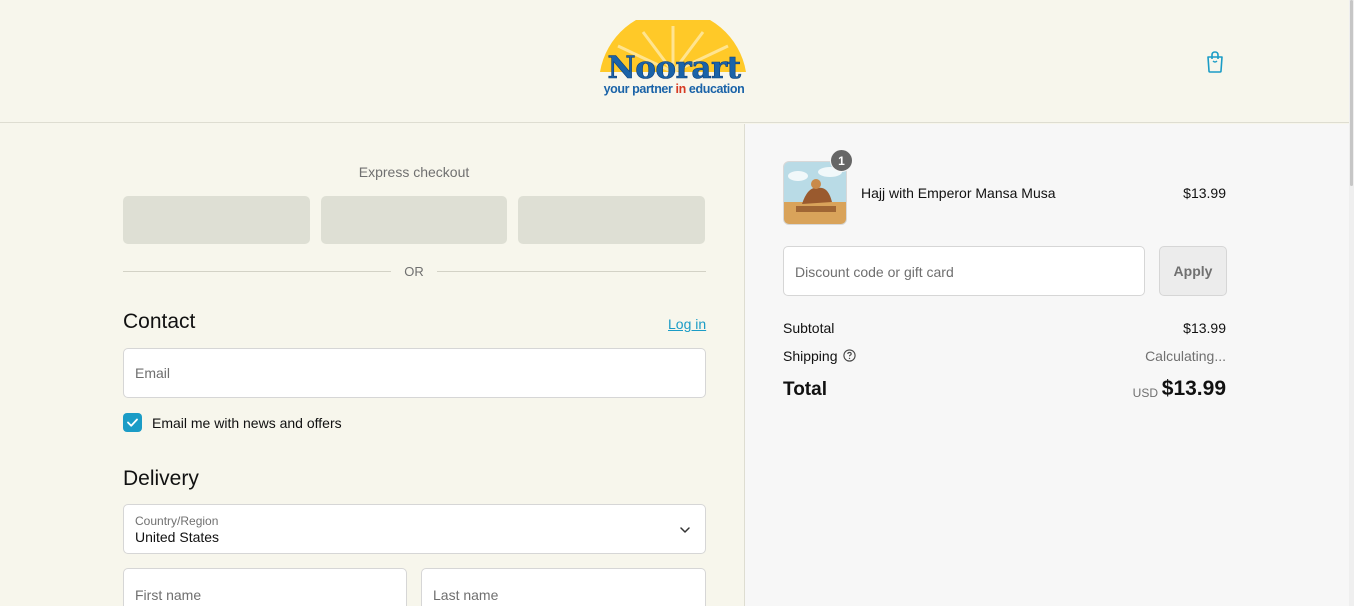 The width and height of the screenshot is (1354, 606). Describe the element at coordinates (161, 478) in the screenshot. I see `delivery-heading: Delivery` at that location.